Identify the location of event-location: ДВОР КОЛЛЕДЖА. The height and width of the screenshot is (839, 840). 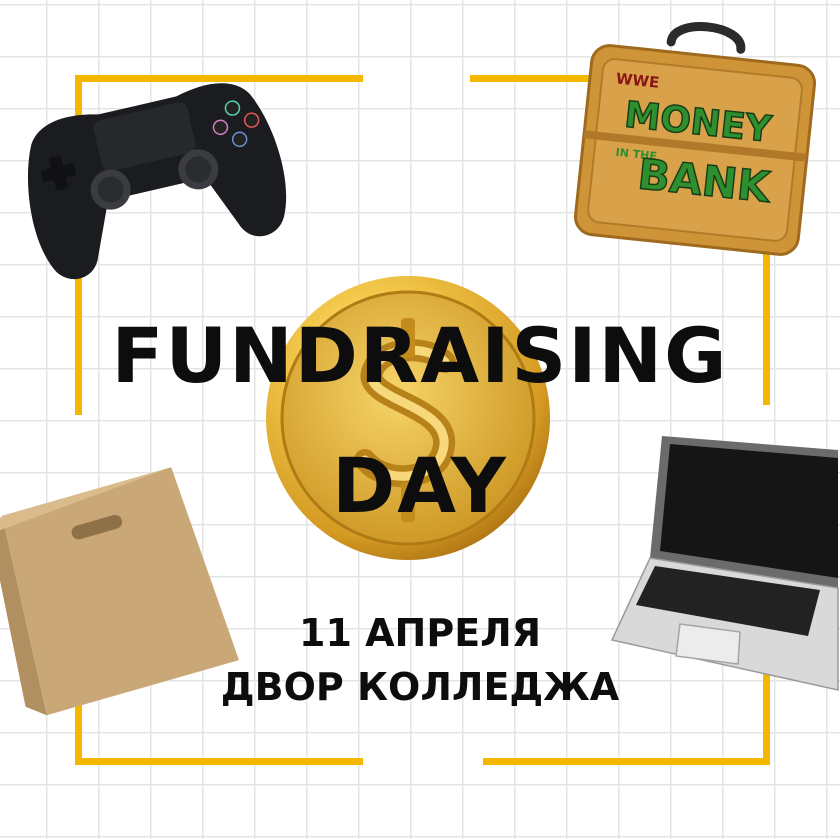
(420, 687).